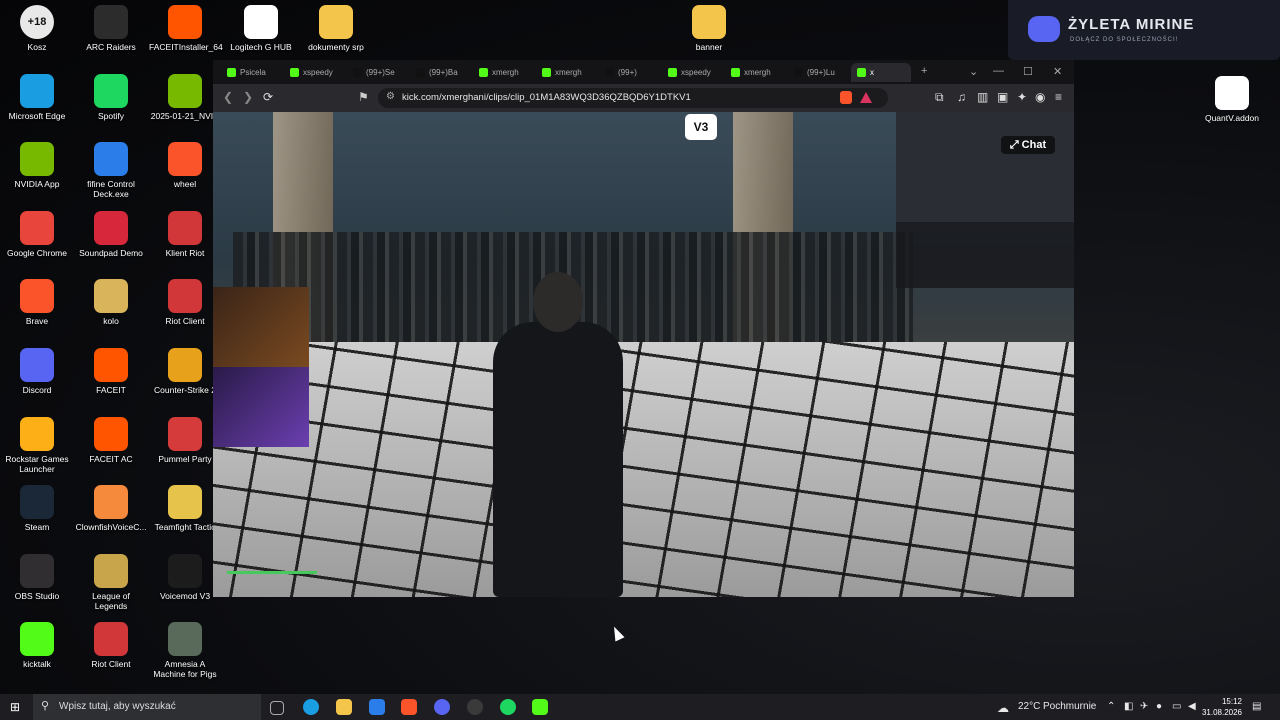 This screenshot has width=1280, height=720. Describe the element at coordinates (363, 97) in the screenshot. I see `bookmark-icon: ⚑` at that location.